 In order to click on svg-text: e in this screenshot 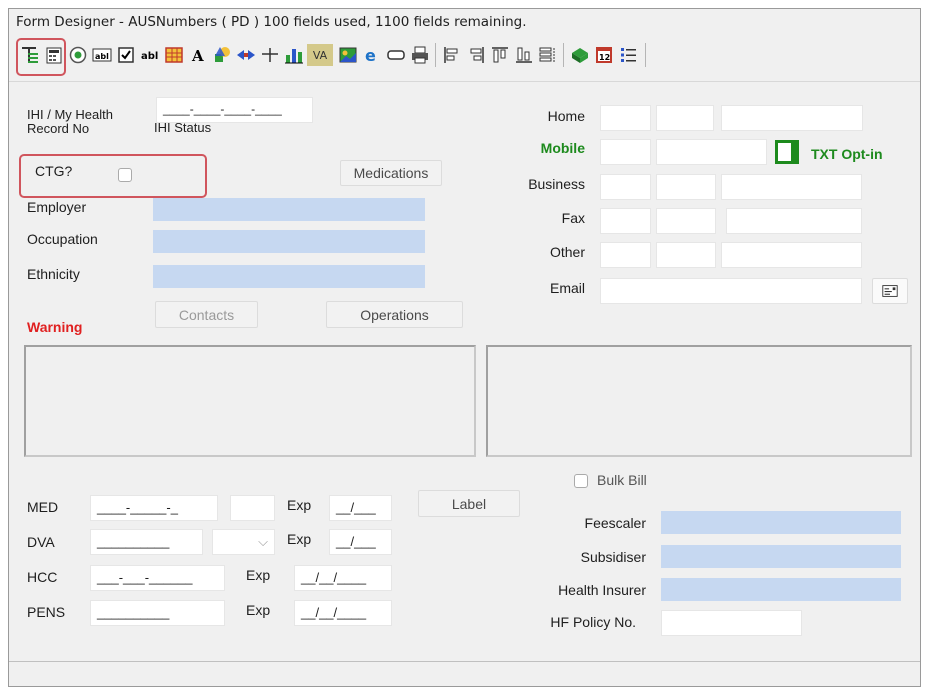, I will do `click(370, 55)`.